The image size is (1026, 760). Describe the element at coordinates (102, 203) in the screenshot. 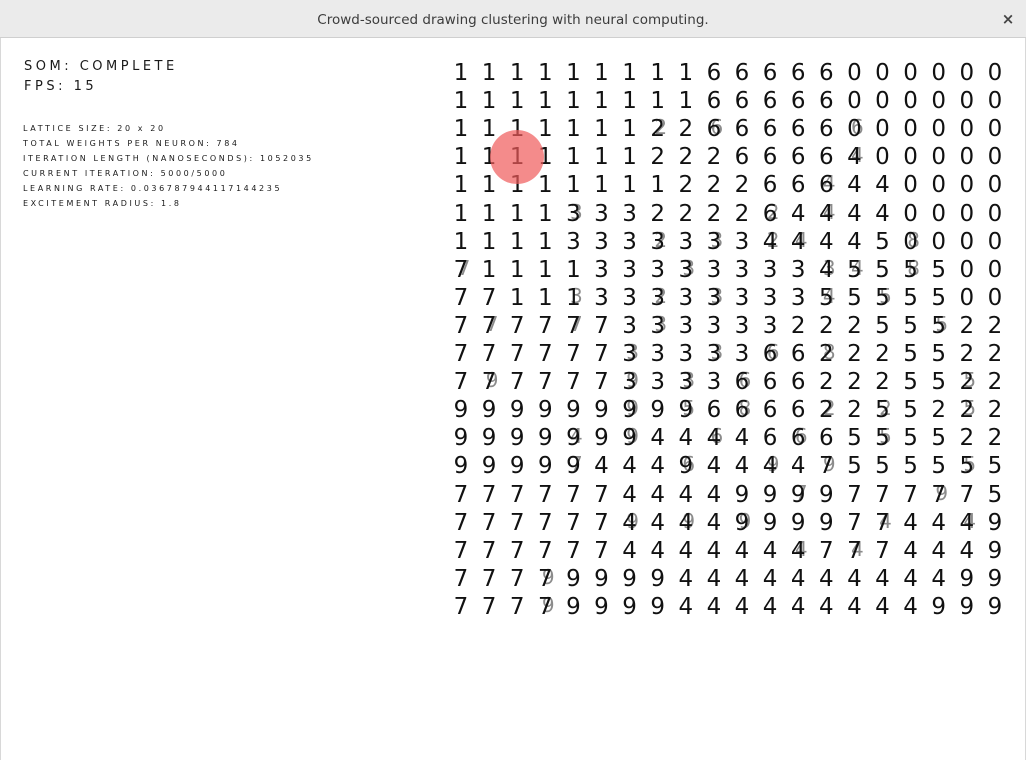

I see `stat-excitement-radius: EXCITEMENT RADIUS: 1.8` at that location.